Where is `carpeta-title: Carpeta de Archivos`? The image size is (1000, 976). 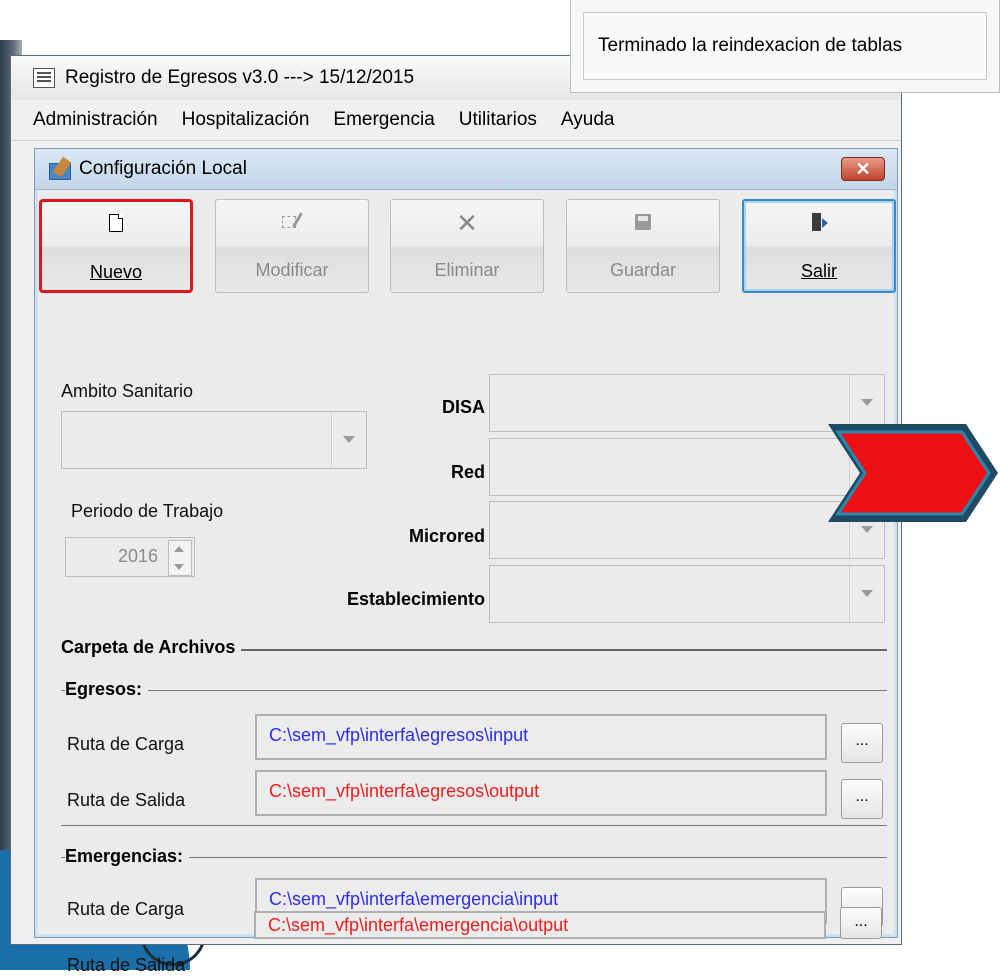 carpeta-title: Carpeta de Archivos is located at coordinates (151, 647).